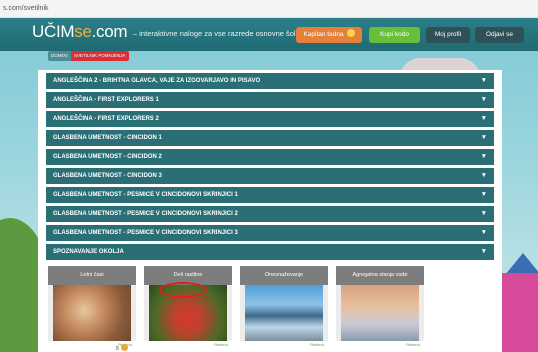 This screenshot has width=538, height=352. What do you see at coordinates (380, 275) in the screenshot?
I see `tile-title: Agregatna stanja vode` at bounding box center [380, 275].